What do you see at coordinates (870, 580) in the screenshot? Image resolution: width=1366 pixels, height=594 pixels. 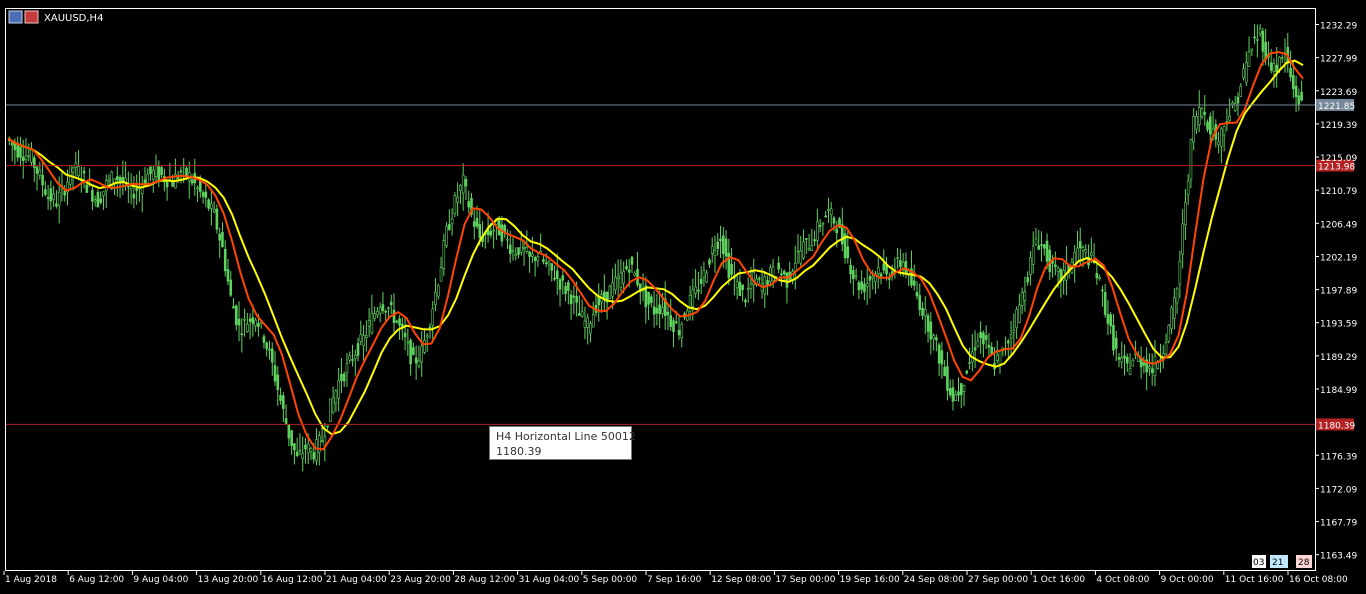 I see `time-tick-label: 19 Sep 16:00` at bounding box center [870, 580].